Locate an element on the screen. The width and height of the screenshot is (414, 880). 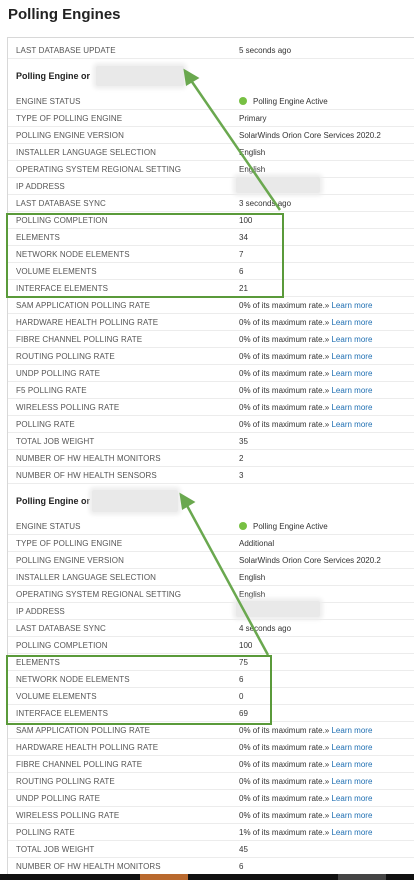
row-label: F5 POLLING RATE is located at coordinates (51, 390).